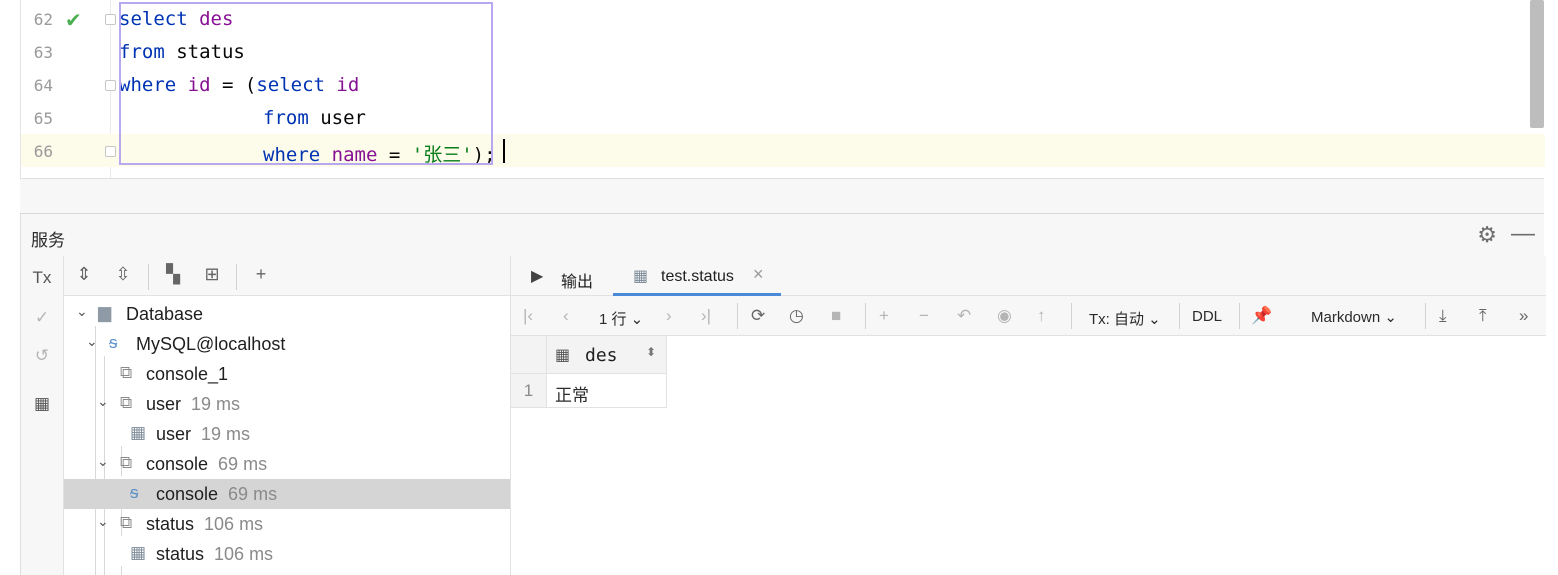 The image size is (1558, 575). I want to click on preview-changes-icon: ◉, so click(1004, 316).